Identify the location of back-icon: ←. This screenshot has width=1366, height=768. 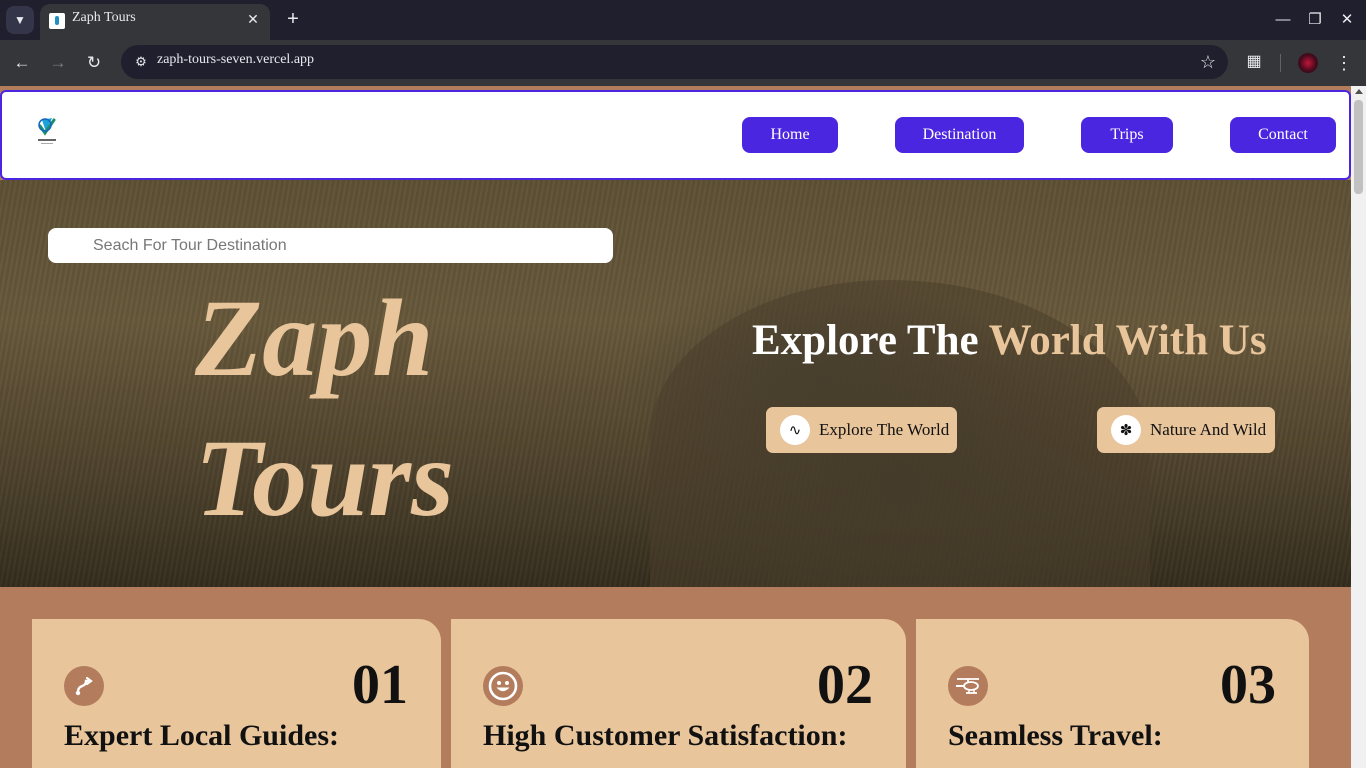
(22, 63).